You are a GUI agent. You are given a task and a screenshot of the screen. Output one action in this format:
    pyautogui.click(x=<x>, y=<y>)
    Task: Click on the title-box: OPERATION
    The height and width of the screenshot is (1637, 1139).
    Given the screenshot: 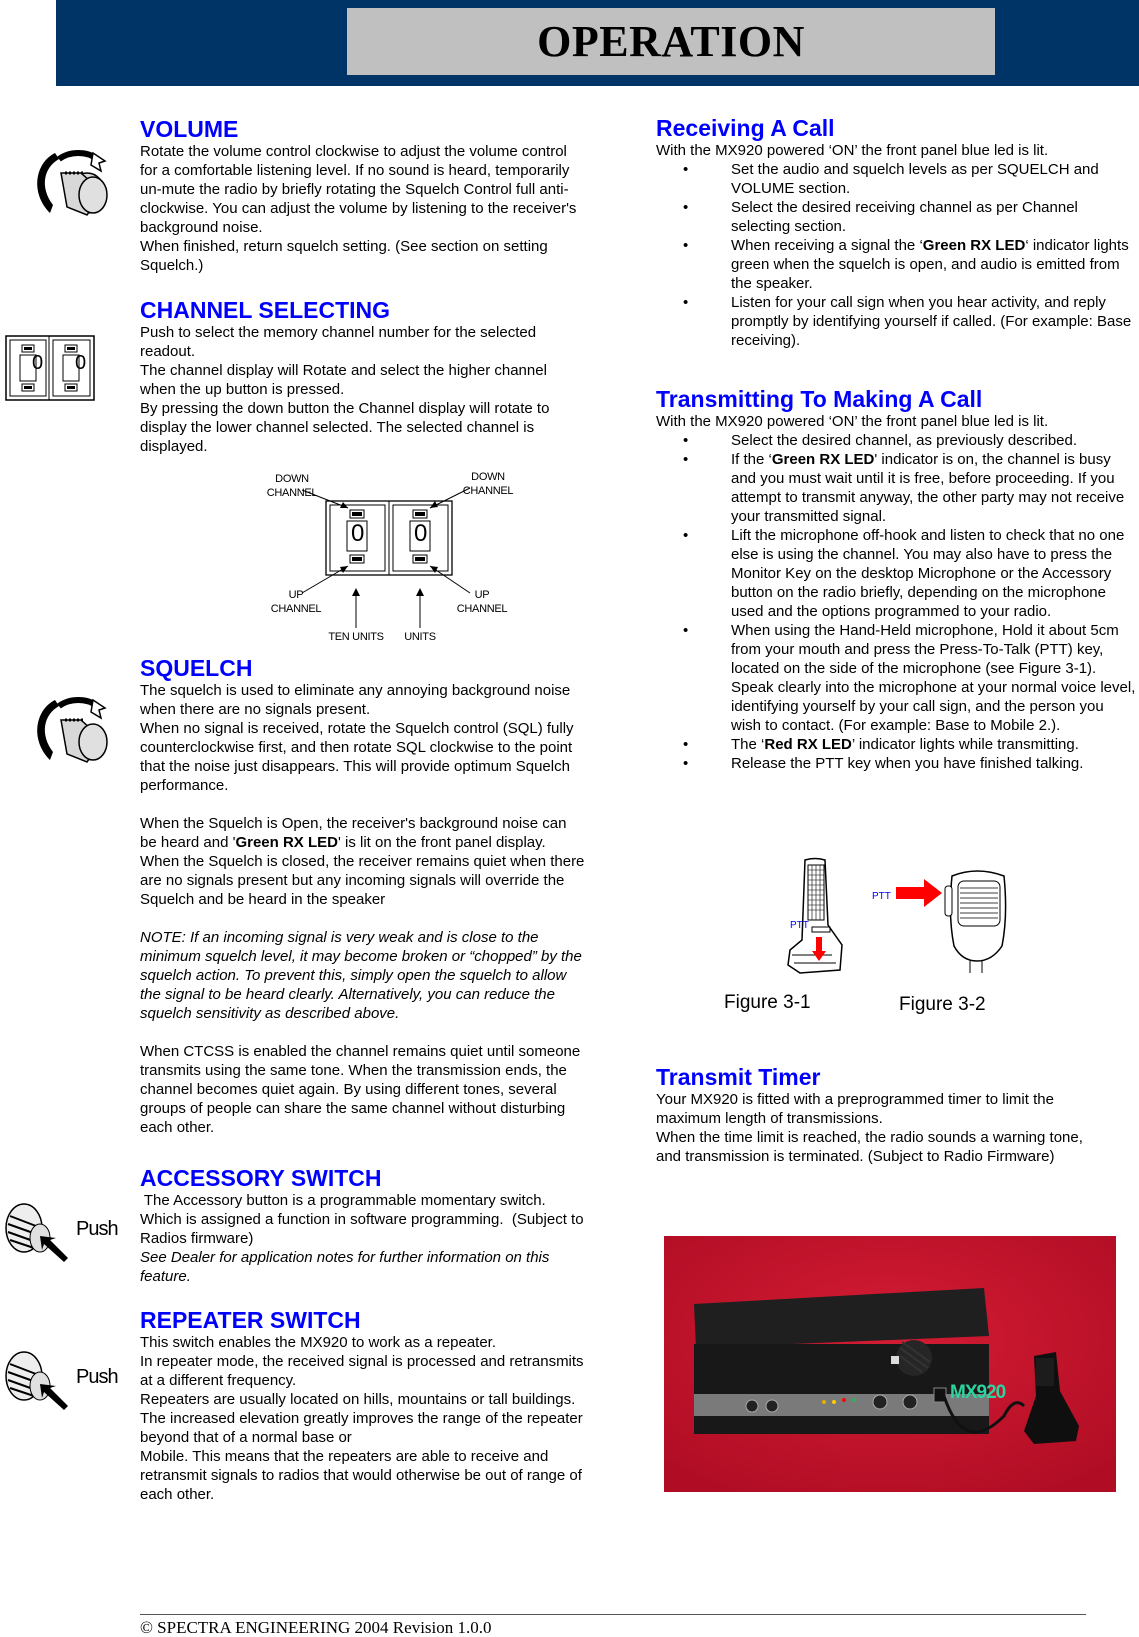 What is the action you would take?
    pyautogui.click(x=671, y=41)
    